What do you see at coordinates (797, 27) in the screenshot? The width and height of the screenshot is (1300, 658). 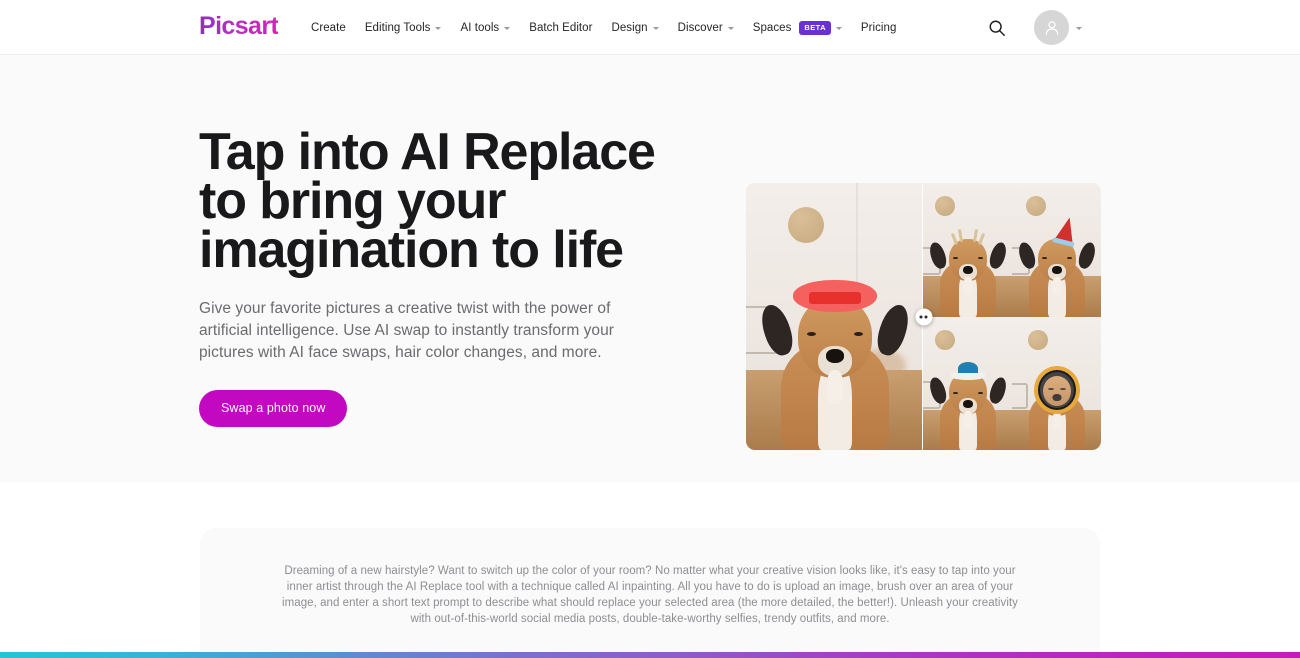 I see `nav-item-spaces: Spaces BETA` at bounding box center [797, 27].